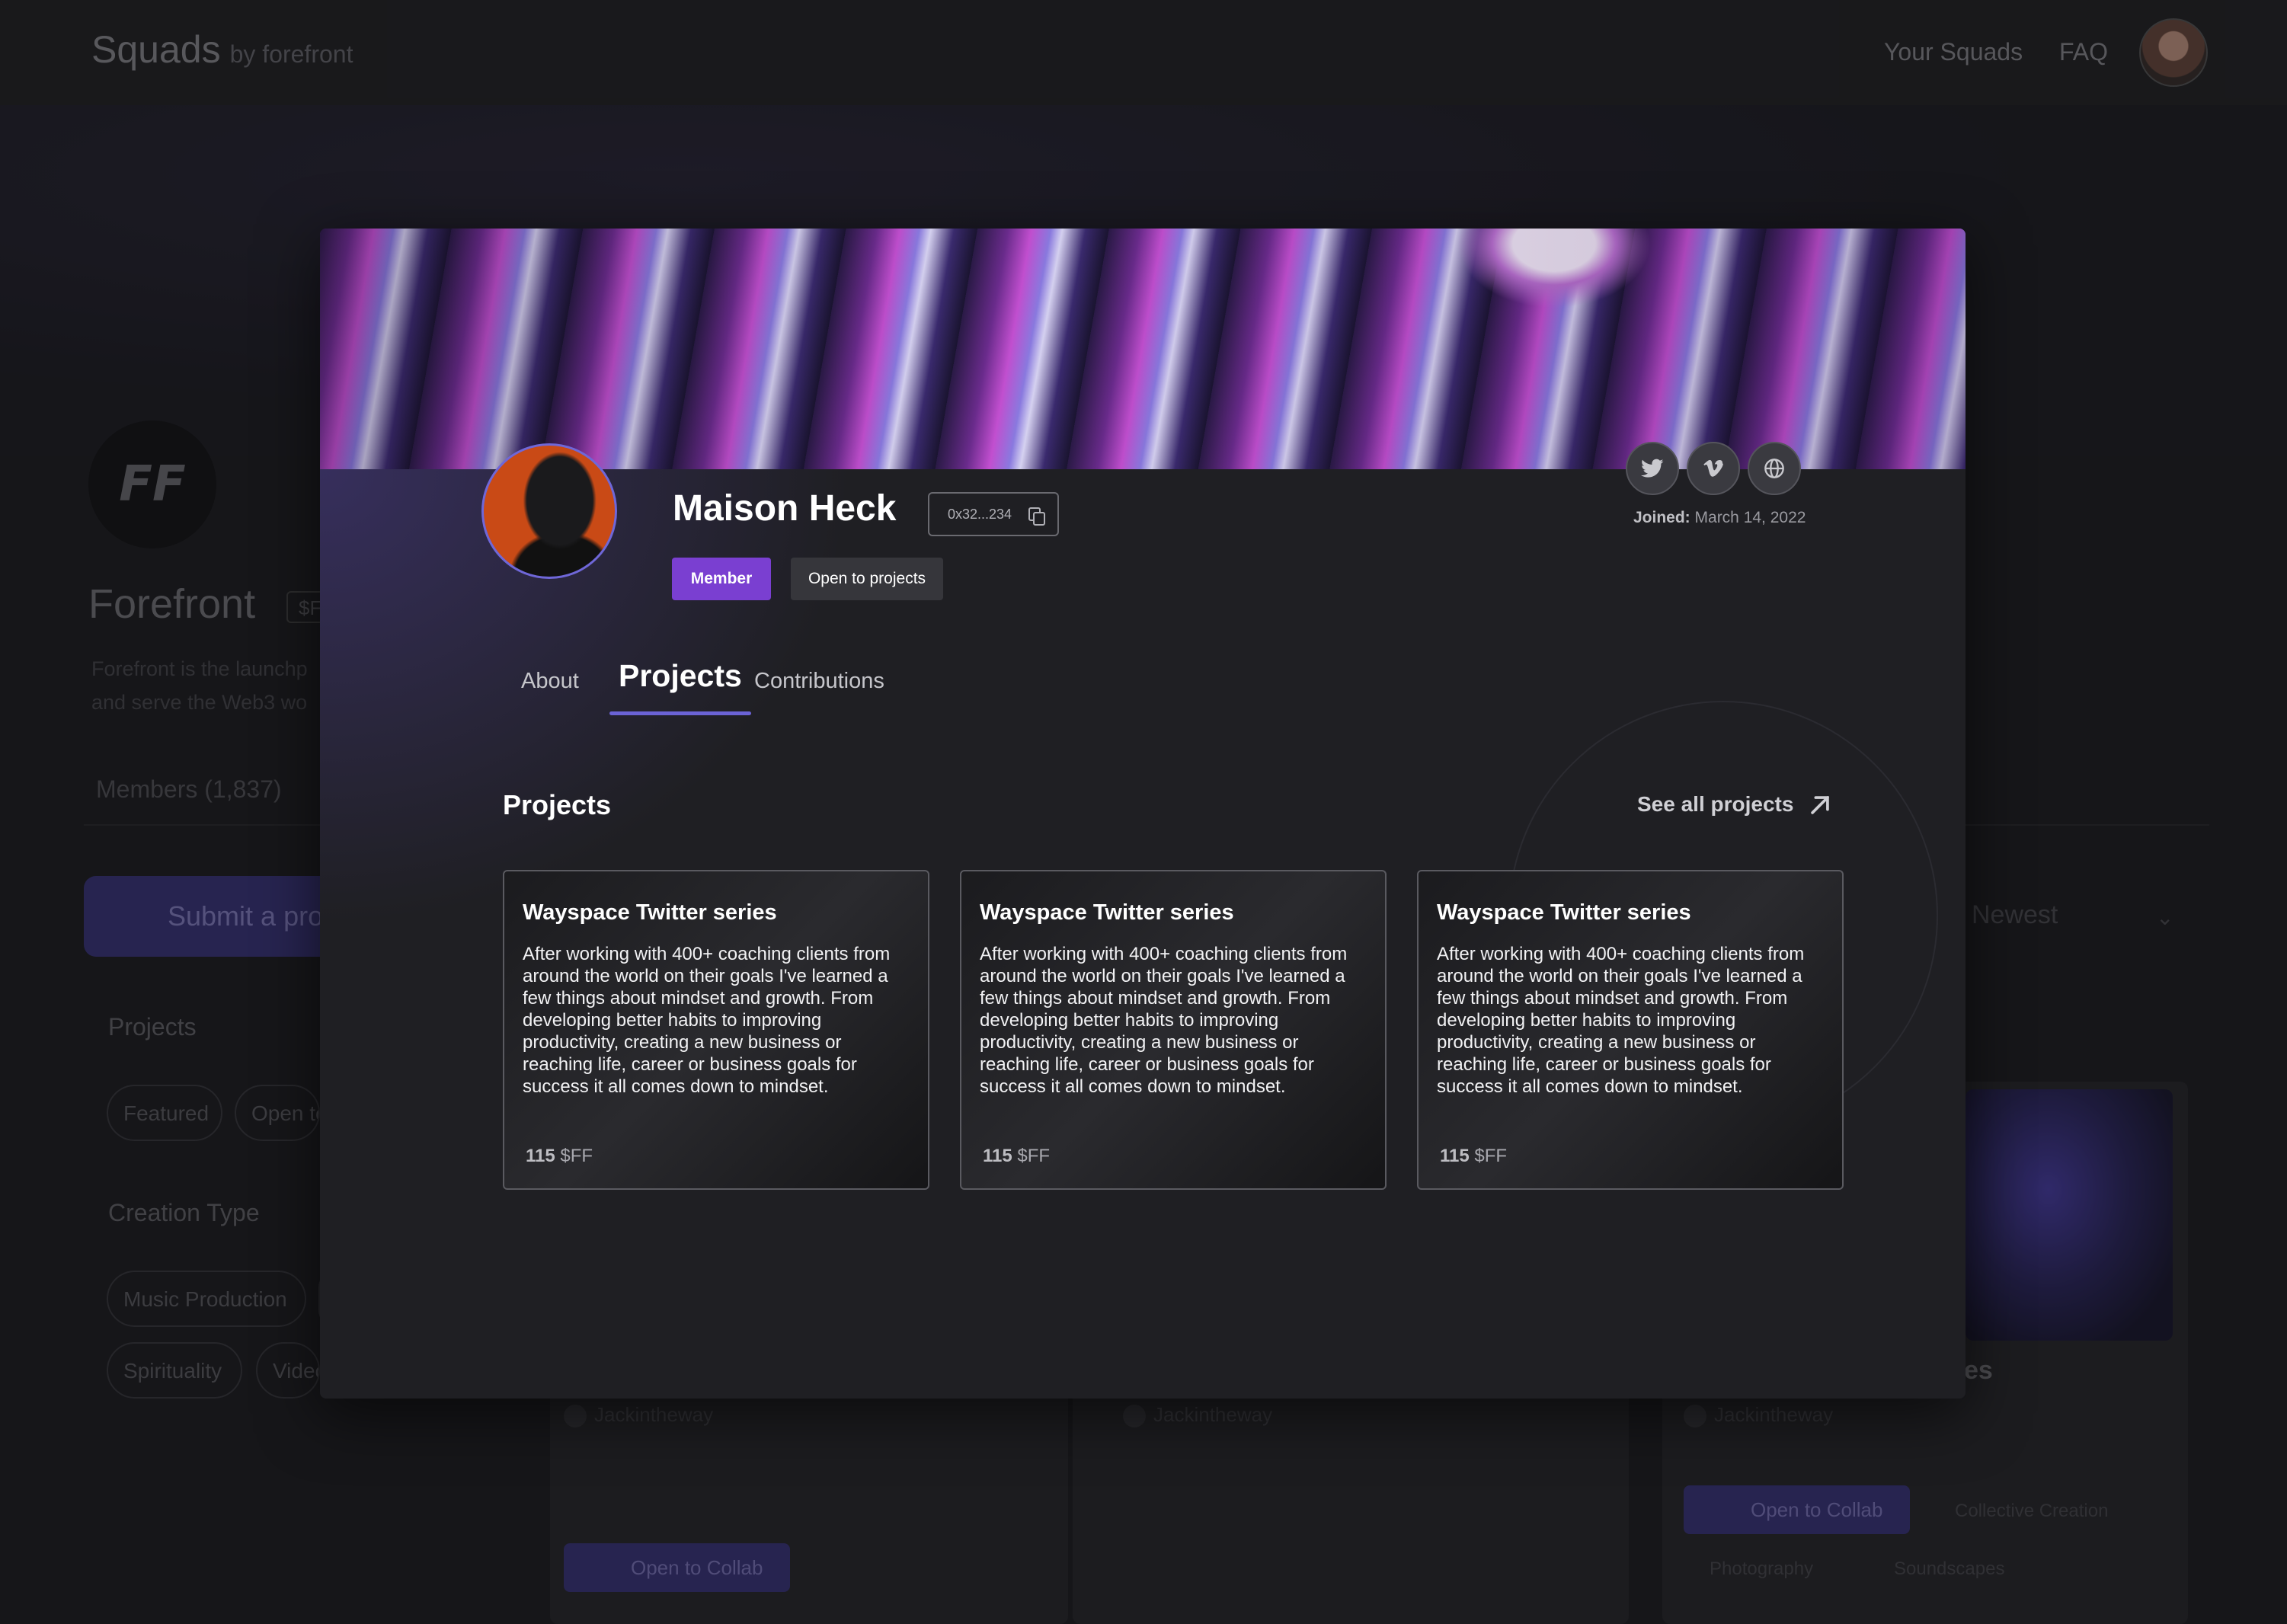 The height and width of the screenshot is (1624, 2287). What do you see at coordinates (867, 579) in the screenshot?
I see `open-to-projects-badge: Open to projects` at bounding box center [867, 579].